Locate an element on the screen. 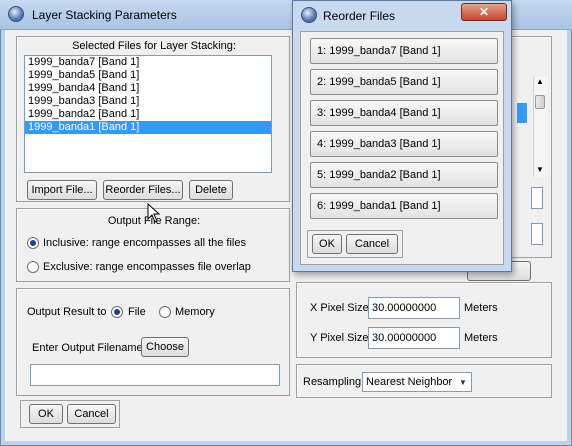 The image size is (572, 446). reorder-cancel-button: Cancel is located at coordinates (372, 244).